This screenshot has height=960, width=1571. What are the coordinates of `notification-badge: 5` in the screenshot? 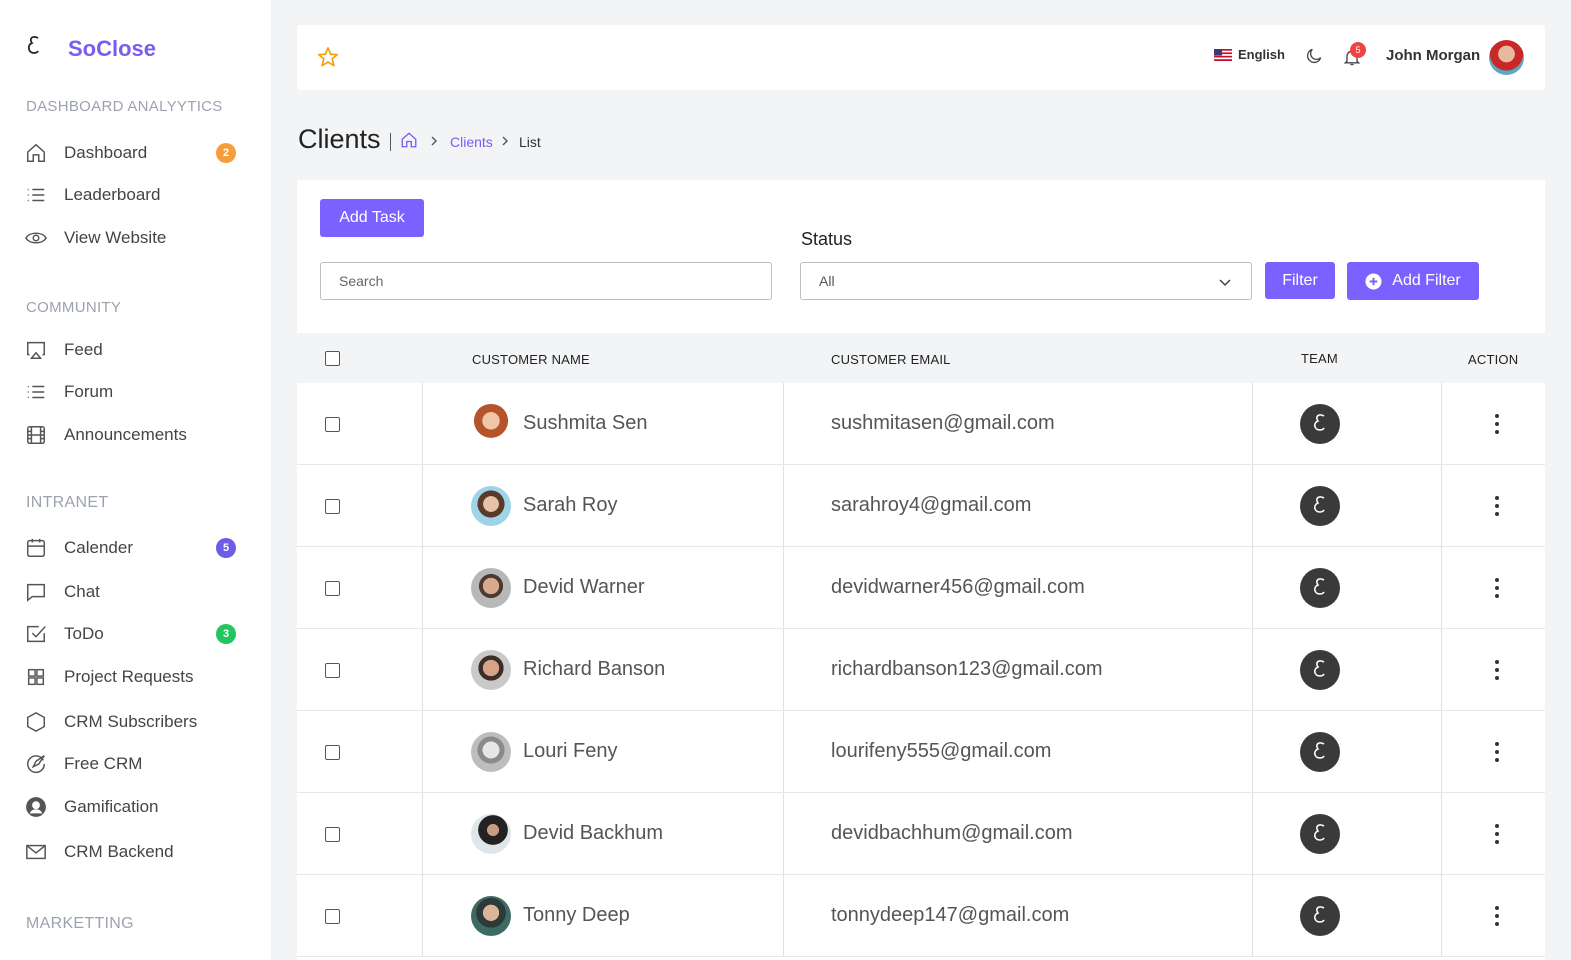 It's located at (1358, 50).